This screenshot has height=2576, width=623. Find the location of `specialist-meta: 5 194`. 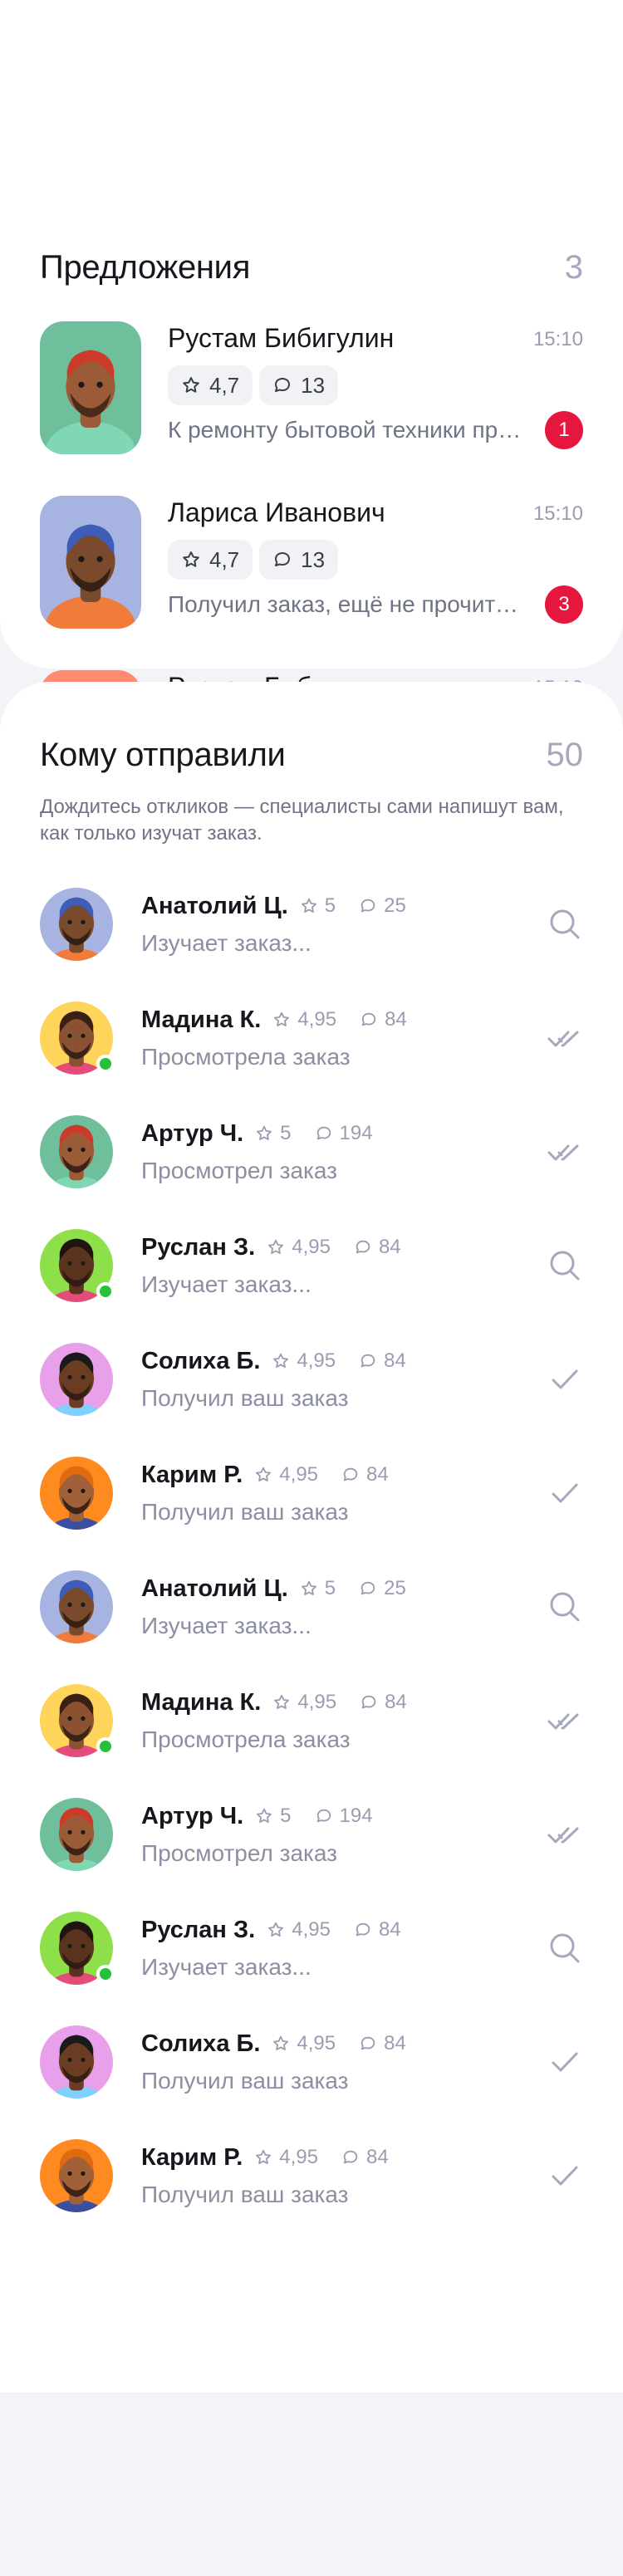

specialist-meta: 5 194 is located at coordinates (314, 1817).